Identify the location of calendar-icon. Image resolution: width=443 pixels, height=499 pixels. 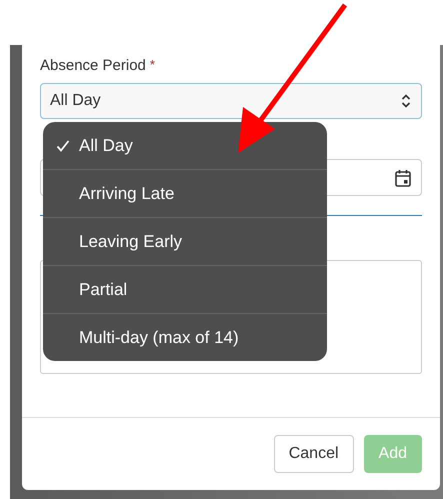
(403, 177).